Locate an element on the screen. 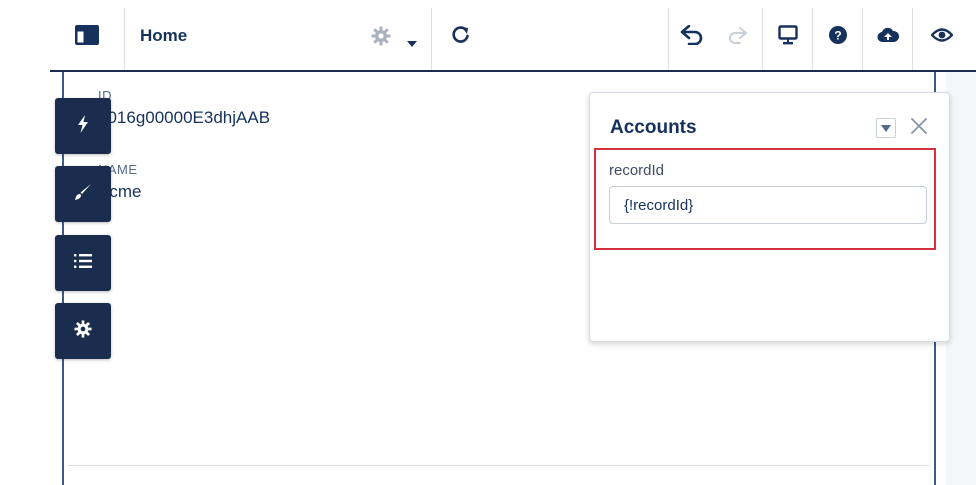 The height and width of the screenshot is (485, 976). brush-button is located at coordinates (83, 194).